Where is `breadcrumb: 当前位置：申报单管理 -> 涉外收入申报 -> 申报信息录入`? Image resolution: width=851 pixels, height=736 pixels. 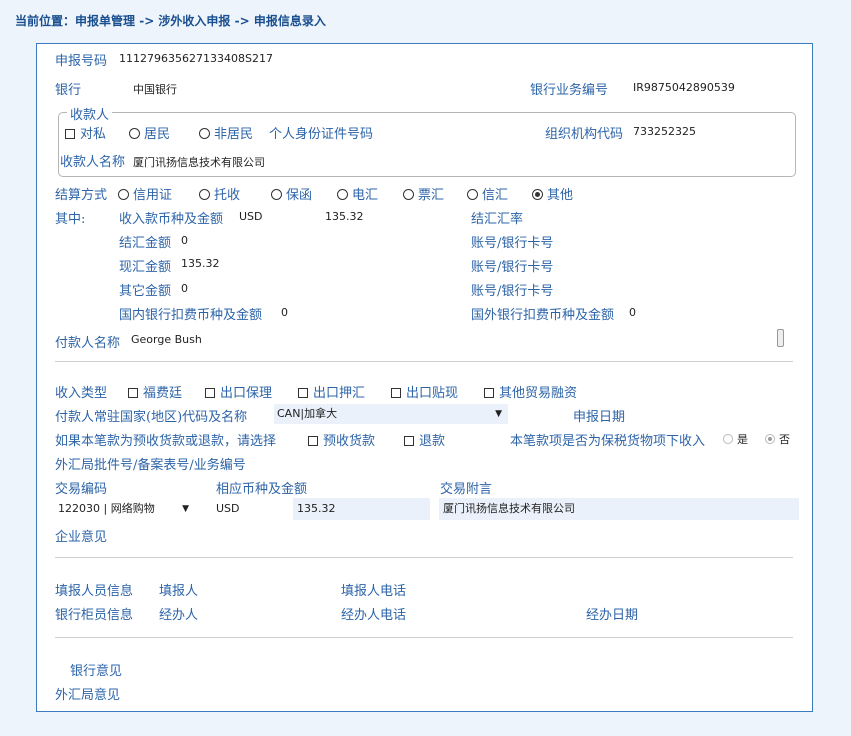 breadcrumb: 当前位置：申报单管理 -> 涉外收入申报 -> 申报信息录入 is located at coordinates (170, 20).